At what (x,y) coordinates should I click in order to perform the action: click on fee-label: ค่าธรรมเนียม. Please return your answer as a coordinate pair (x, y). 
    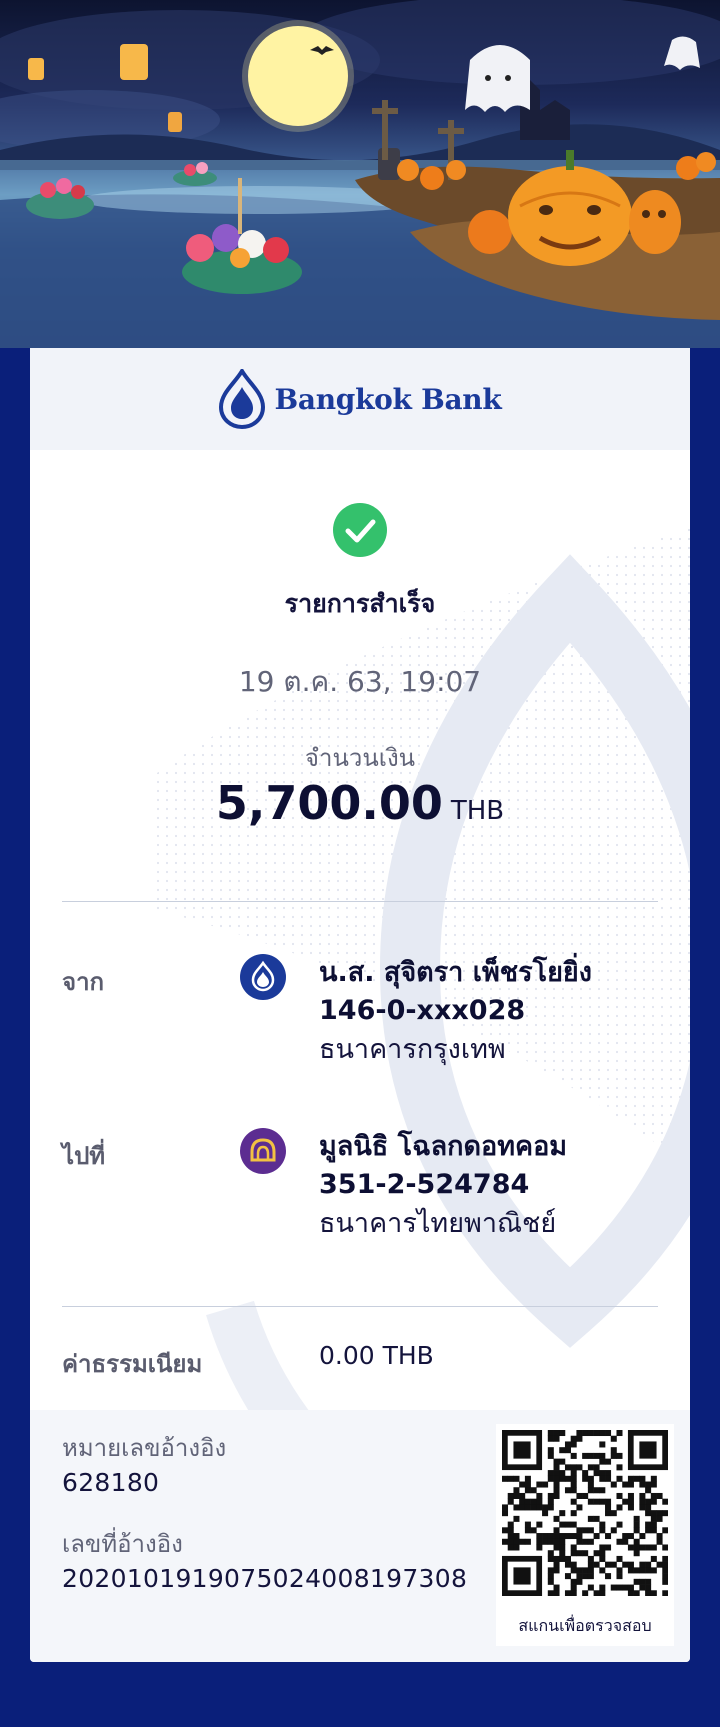
    Looking at the image, I should click on (132, 1364).